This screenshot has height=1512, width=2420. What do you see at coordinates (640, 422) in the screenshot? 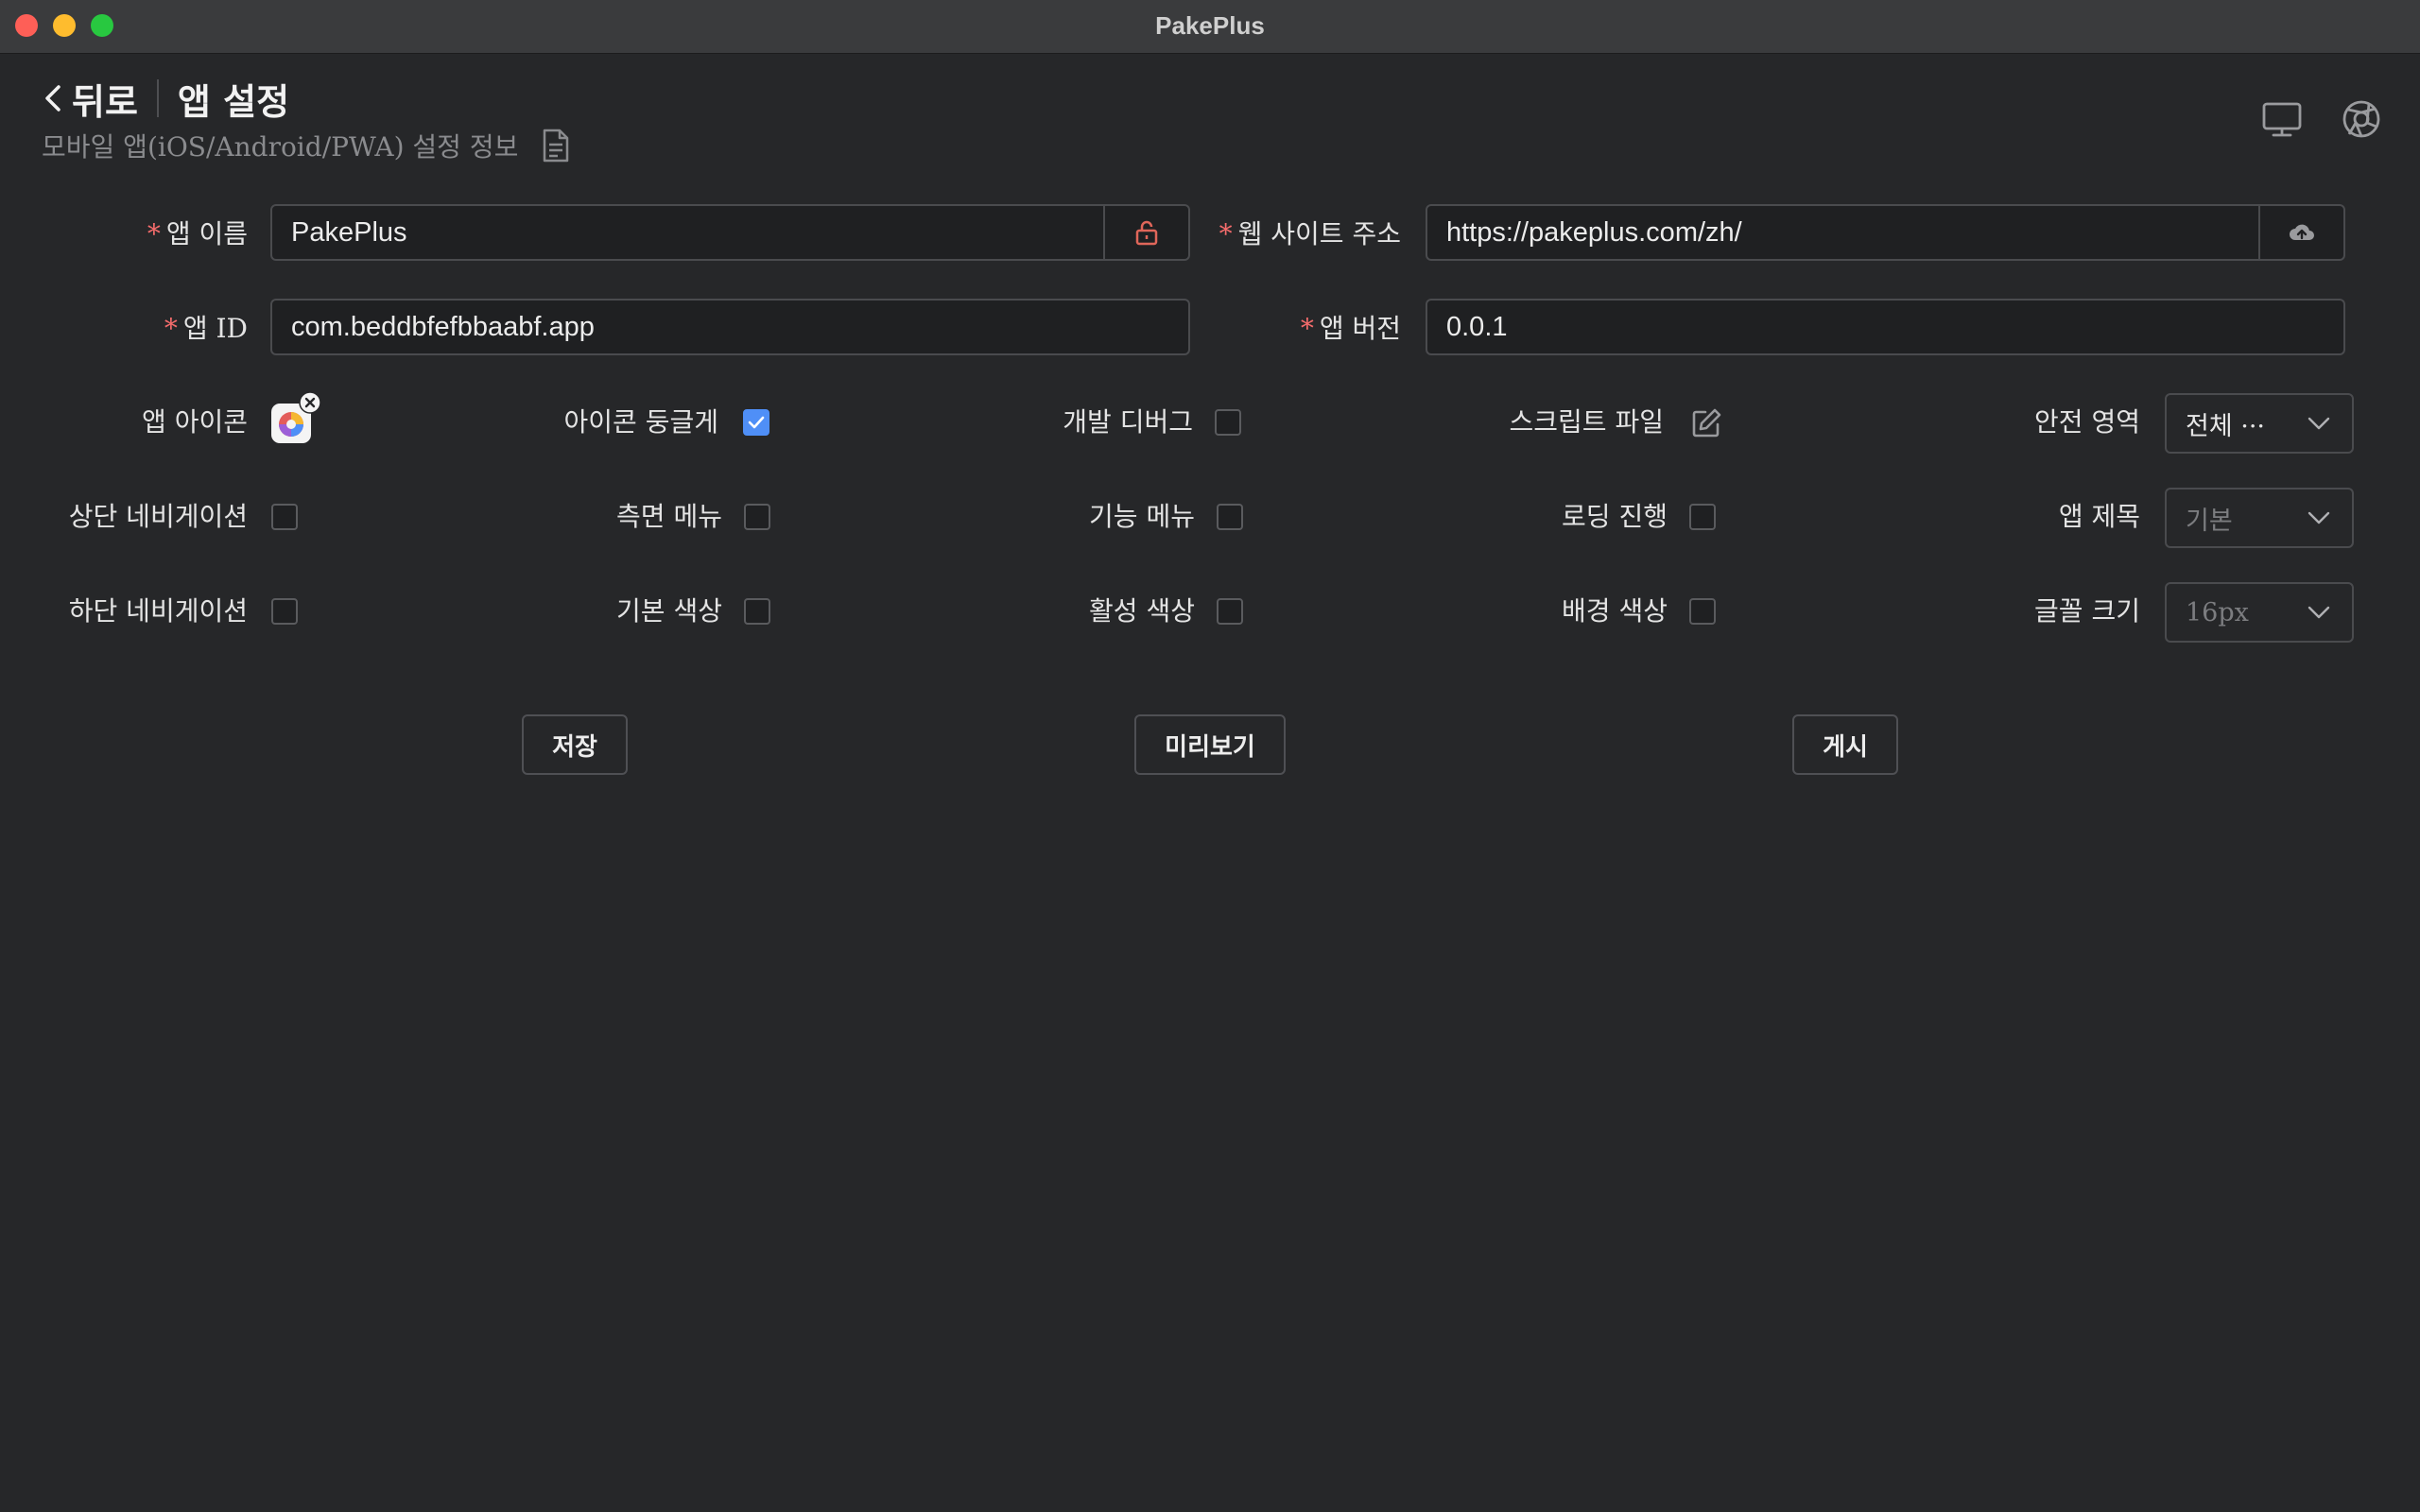
I see `round-icon-label: 아이콘 둥글게` at bounding box center [640, 422].